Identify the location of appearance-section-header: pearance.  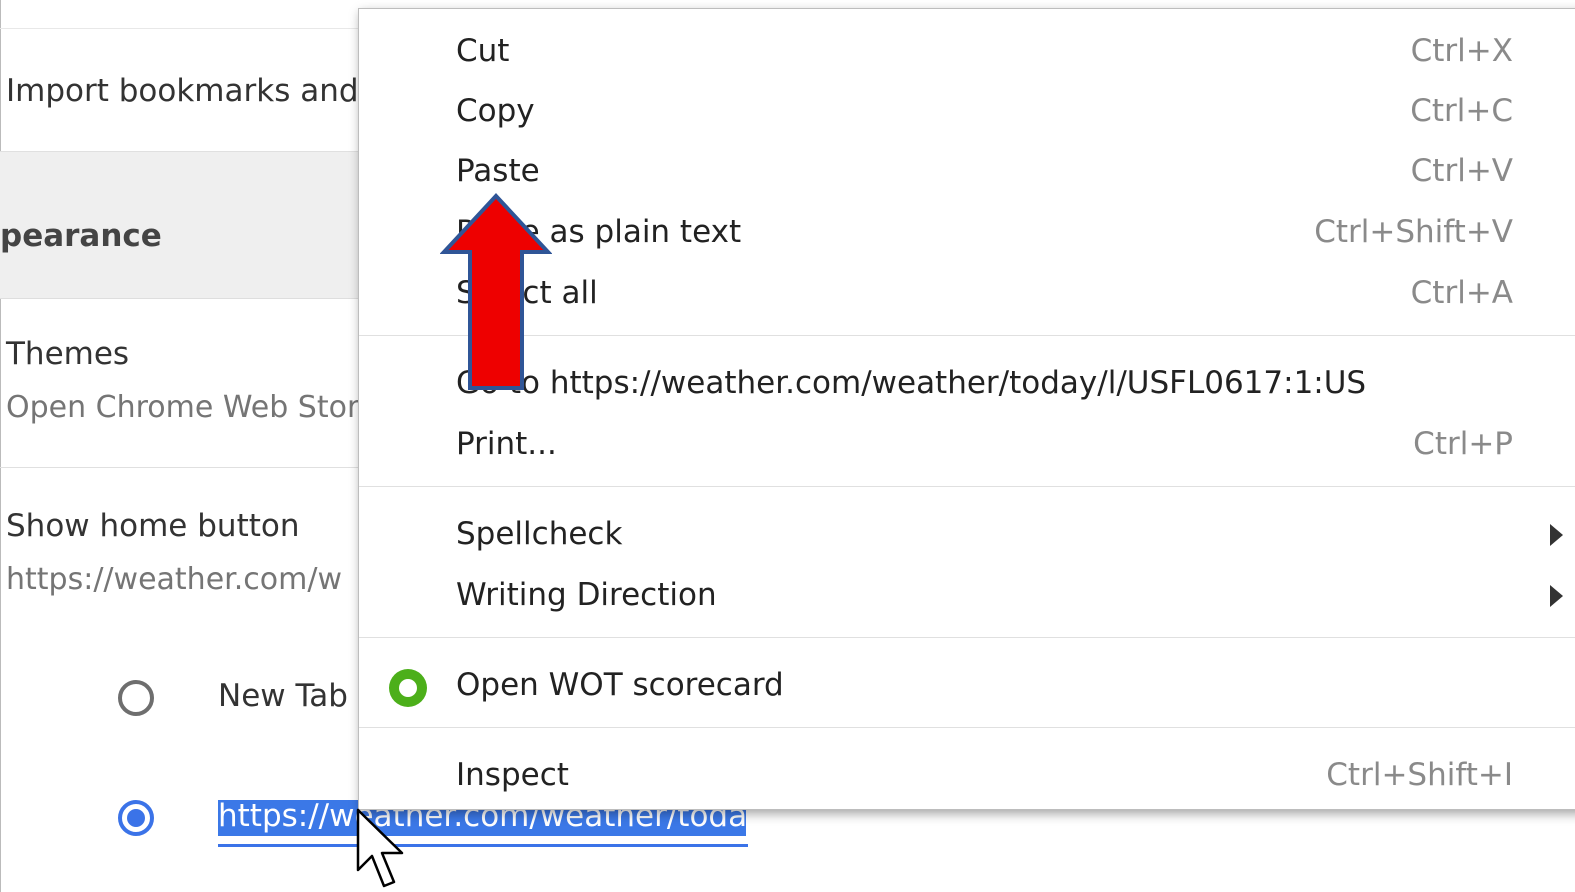
(180, 225).